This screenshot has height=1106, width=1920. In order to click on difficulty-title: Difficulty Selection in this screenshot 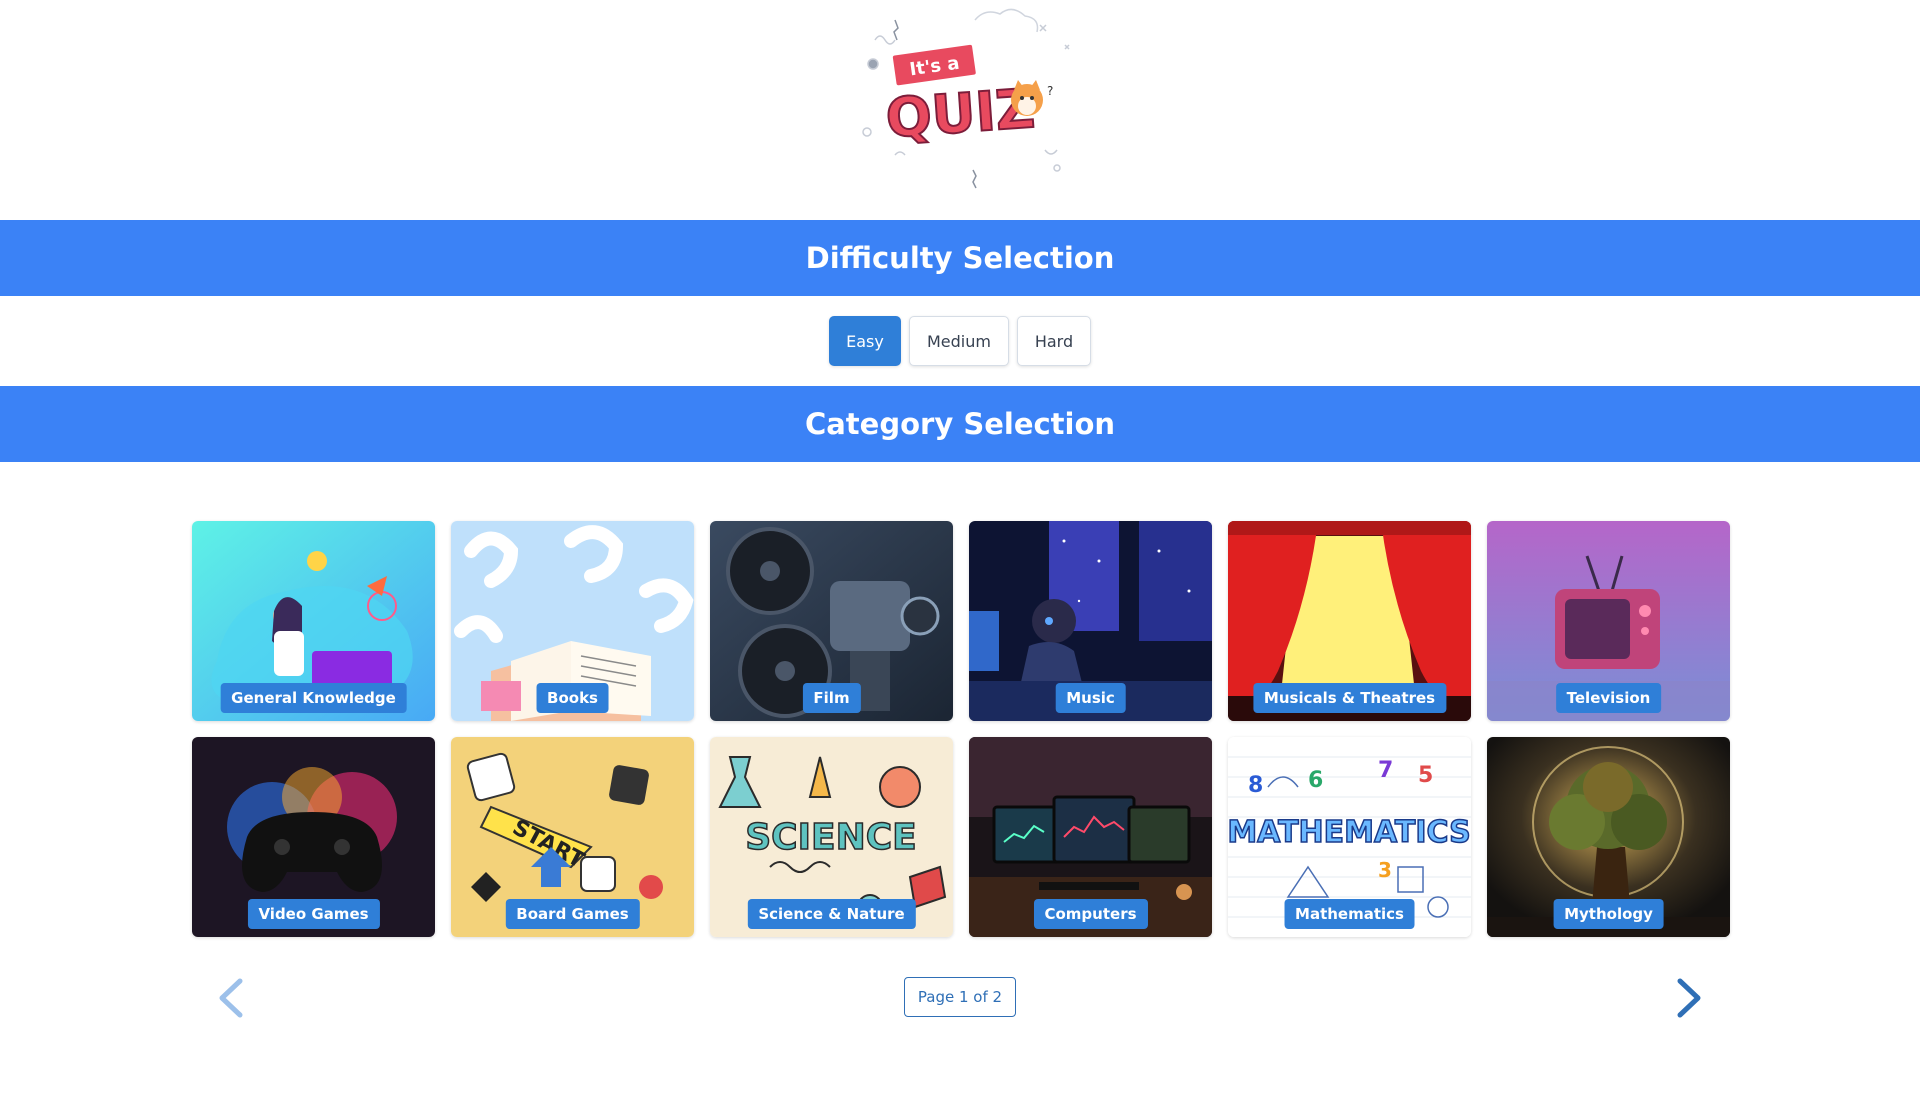, I will do `click(960, 258)`.